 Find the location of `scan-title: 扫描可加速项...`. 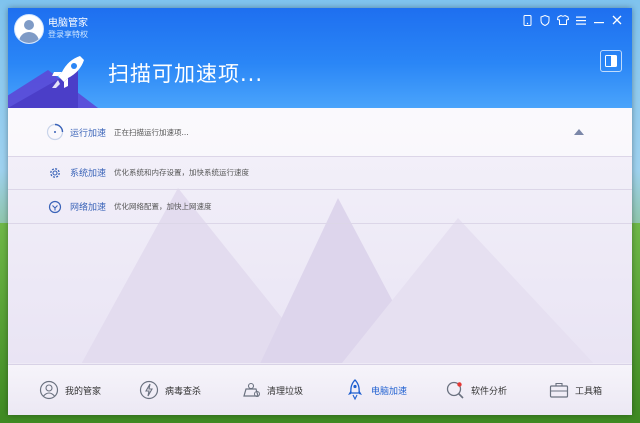

scan-title: 扫描可加速项... is located at coordinates (186, 74).